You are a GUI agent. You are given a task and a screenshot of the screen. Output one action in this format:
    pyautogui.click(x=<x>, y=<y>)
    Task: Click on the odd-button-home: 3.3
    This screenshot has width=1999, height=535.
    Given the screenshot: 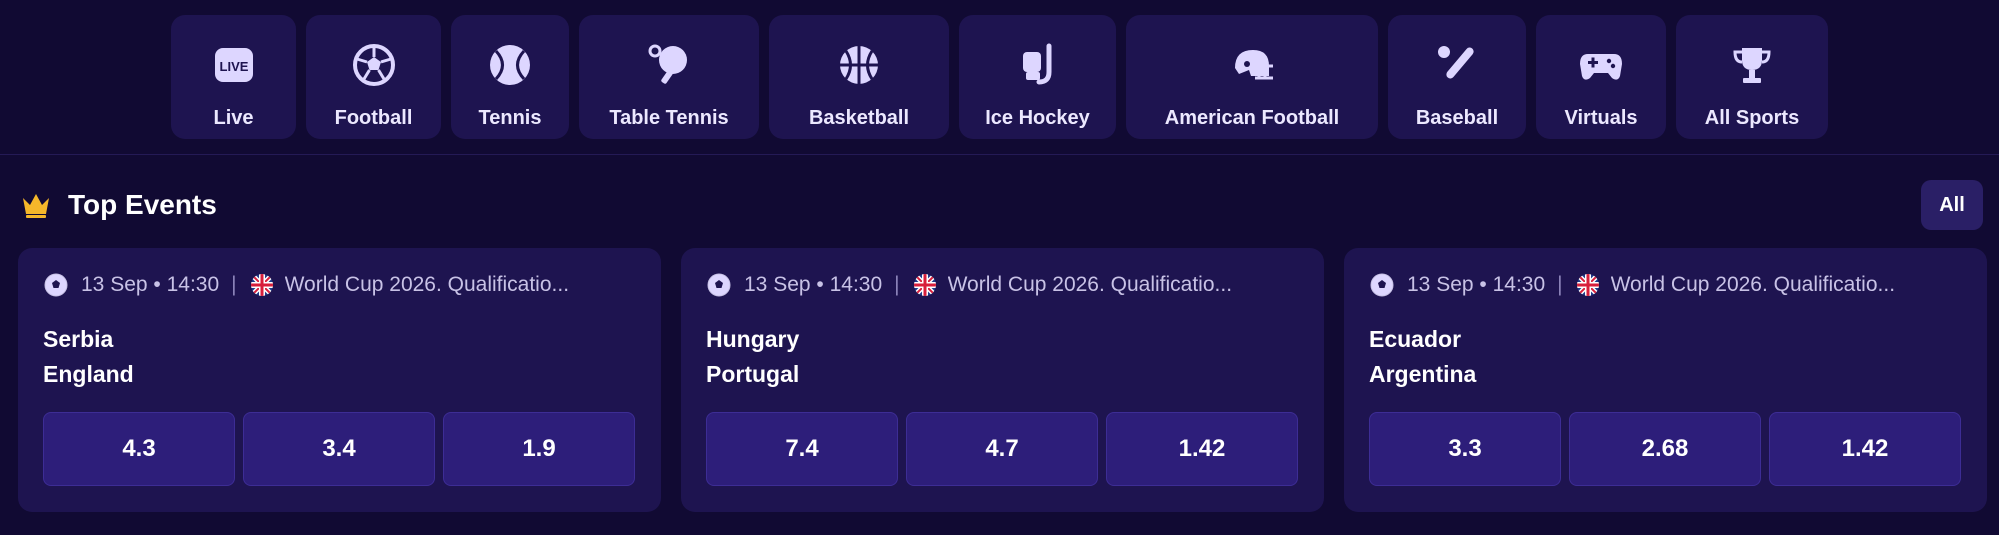 What is the action you would take?
    pyautogui.click(x=1465, y=449)
    